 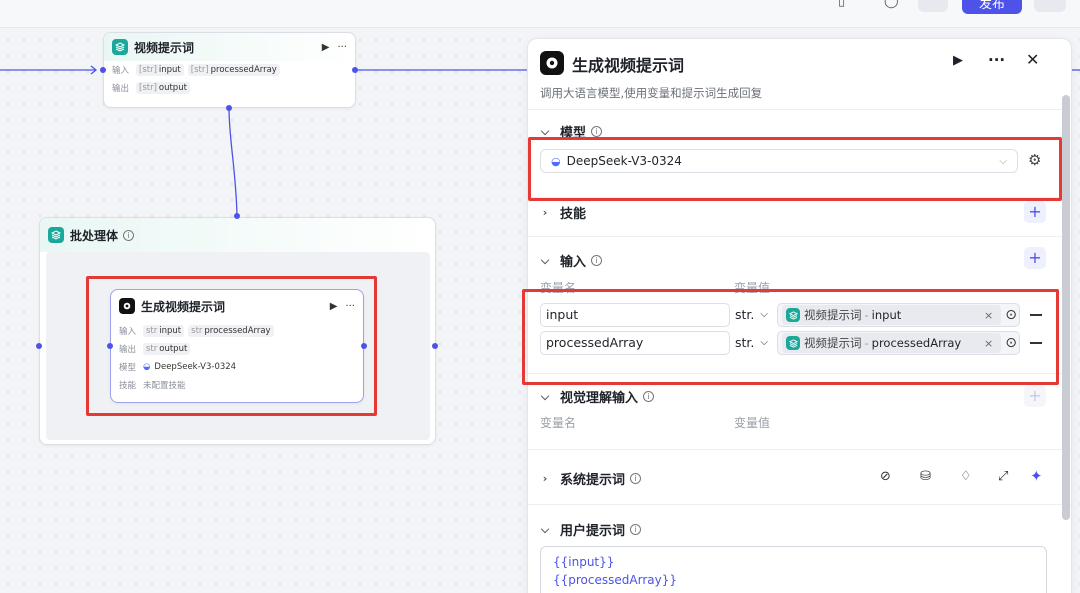 What do you see at coordinates (898, 315) in the screenshot?
I see `variable-reference: 视频提示词 - input × ⊙` at bounding box center [898, 315].